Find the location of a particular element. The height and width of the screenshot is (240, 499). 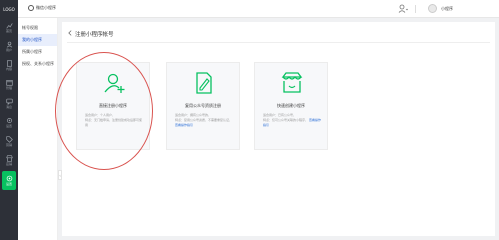

avatar is located at coordinates (432, 8).